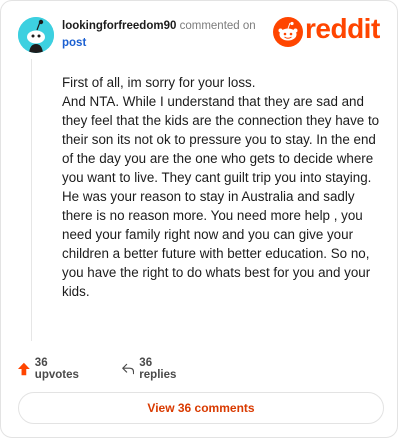 Image resolution: width=400 pixels, height=440 pixels. I want to click on reply-button: 36 replies, so click(151, 369).